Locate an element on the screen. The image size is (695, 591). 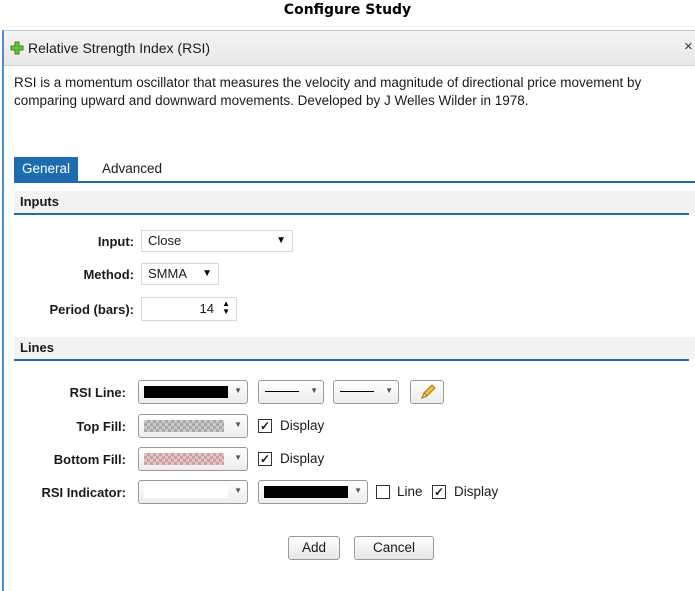
stepper-arrows-icon: ▲ ▼ is located at coordinates (226, 308).